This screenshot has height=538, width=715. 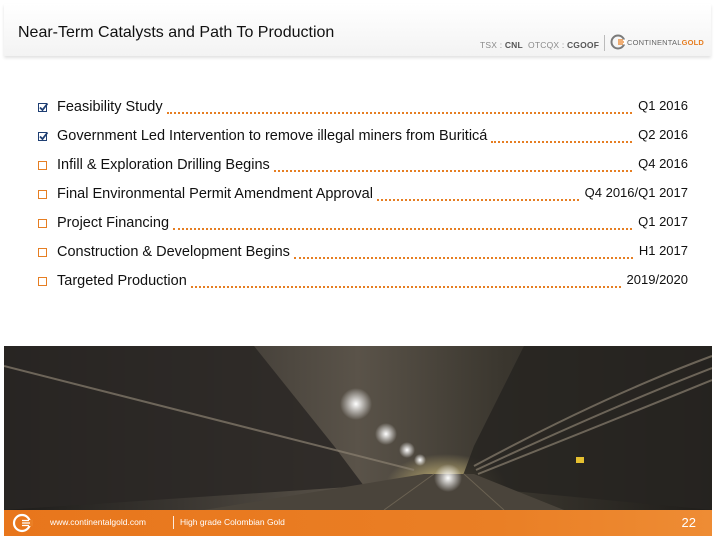 I want to click on company-logo: CONTINENTALGOLD, so click(x=657, y=42).